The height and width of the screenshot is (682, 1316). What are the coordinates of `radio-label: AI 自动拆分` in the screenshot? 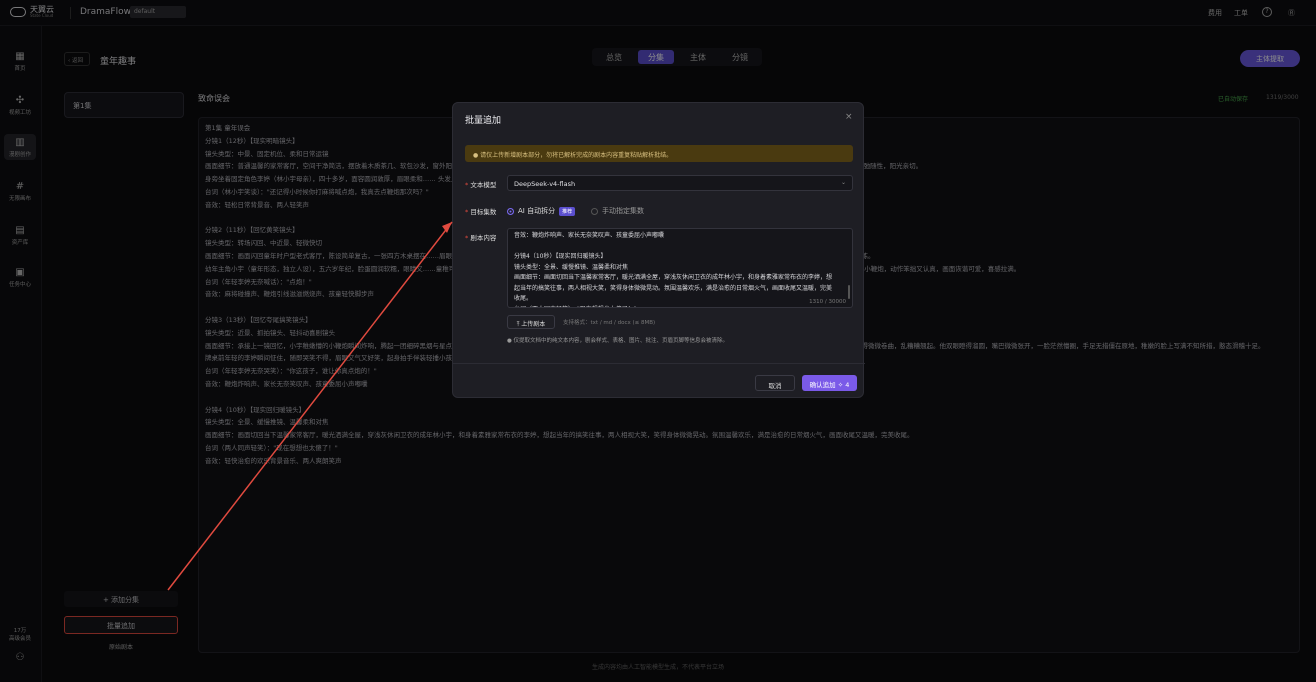 It's located at (537, 211).